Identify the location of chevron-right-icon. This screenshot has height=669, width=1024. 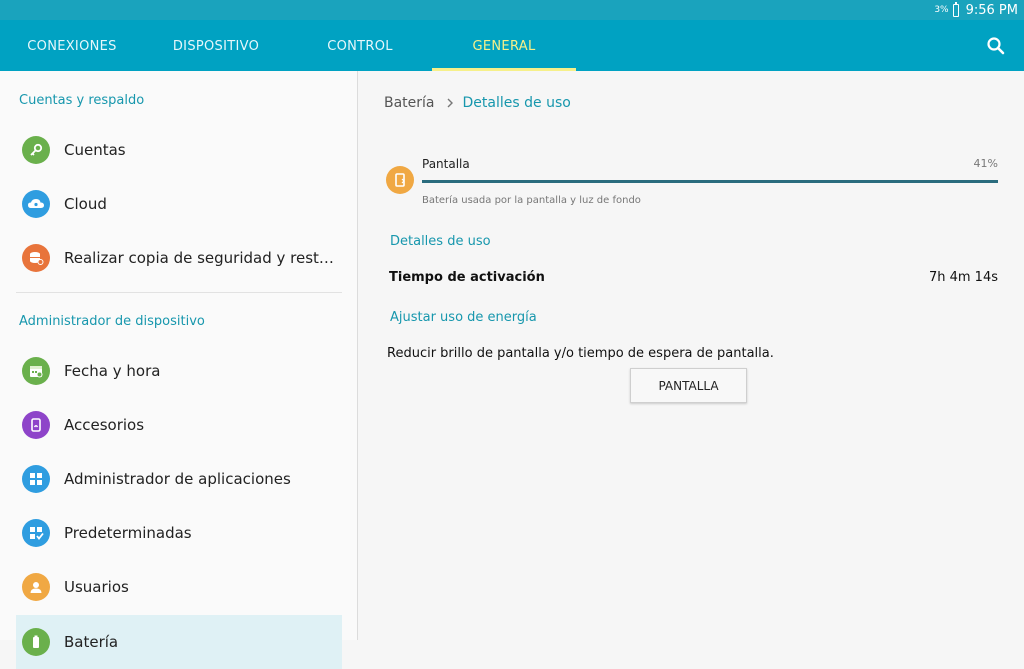
(450, 103).